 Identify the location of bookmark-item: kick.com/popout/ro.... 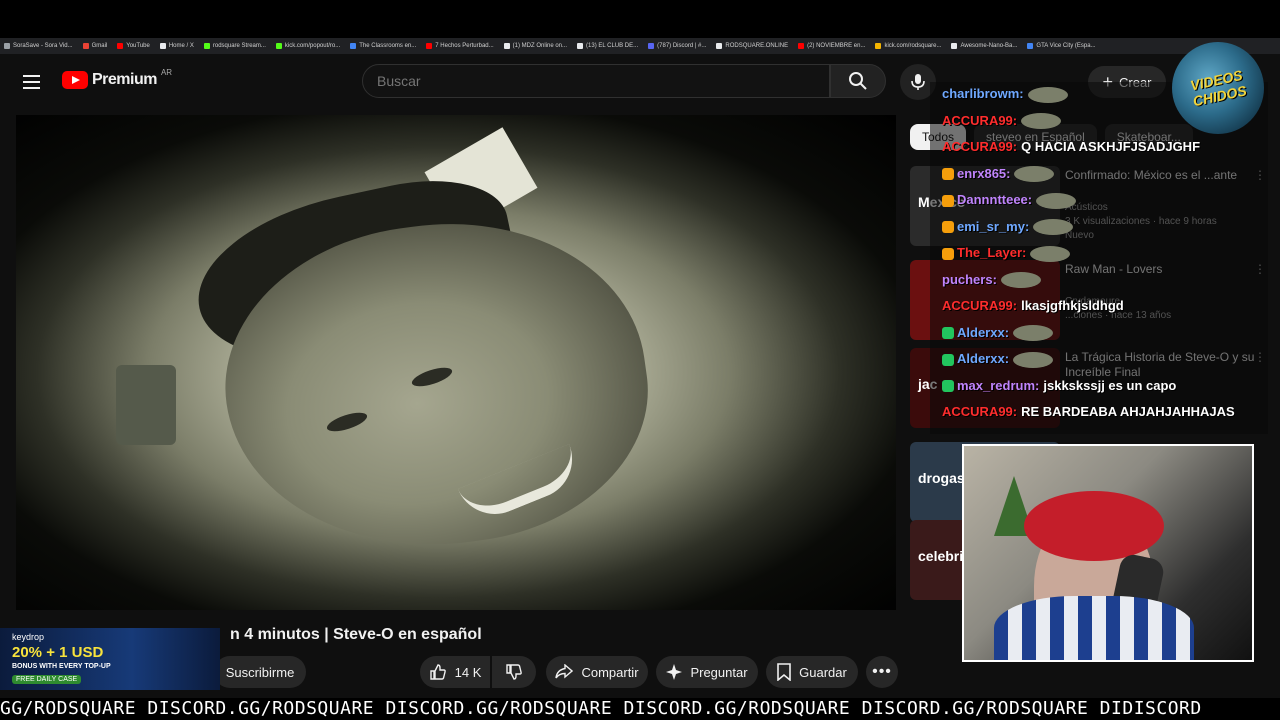
(307, 46).